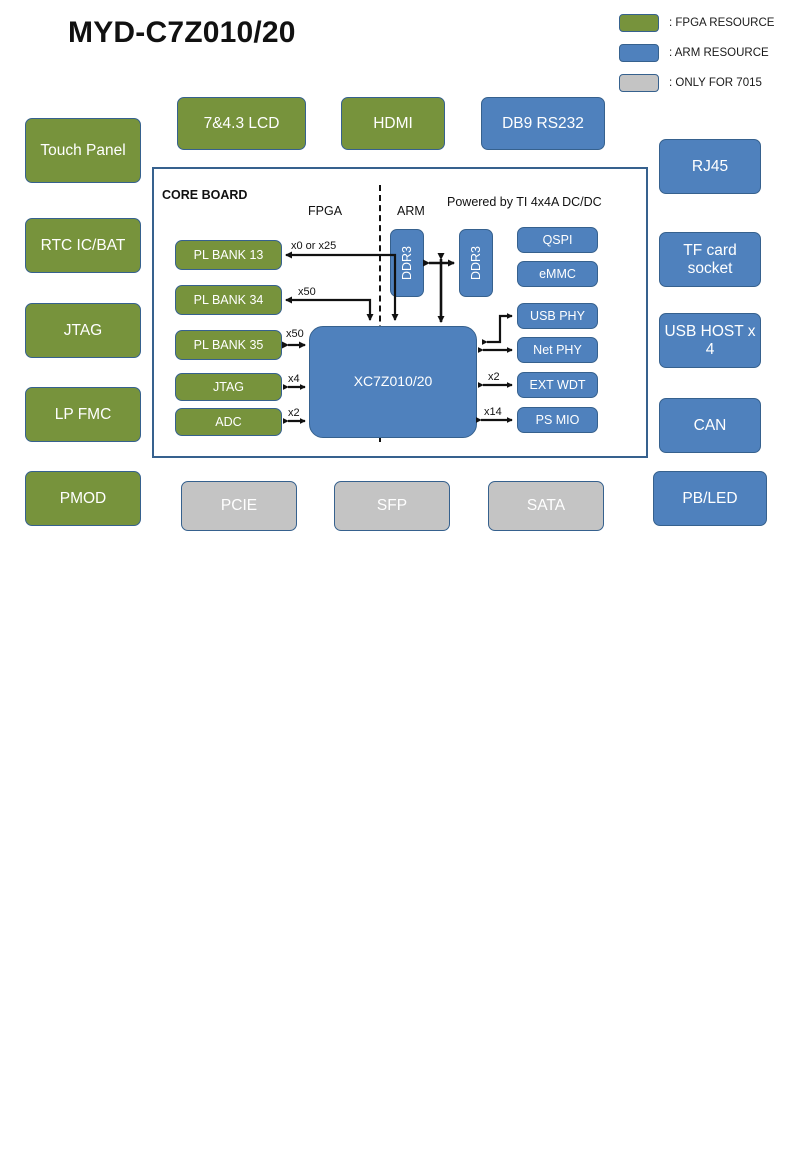 Image resolution: width=800 pixels, height=1172 pixels. What do you see at coordinates (719, 53) in the screenshot?
I see `legend-label-arm: : ARM RESOURCE` at bounding box center [719, 53].